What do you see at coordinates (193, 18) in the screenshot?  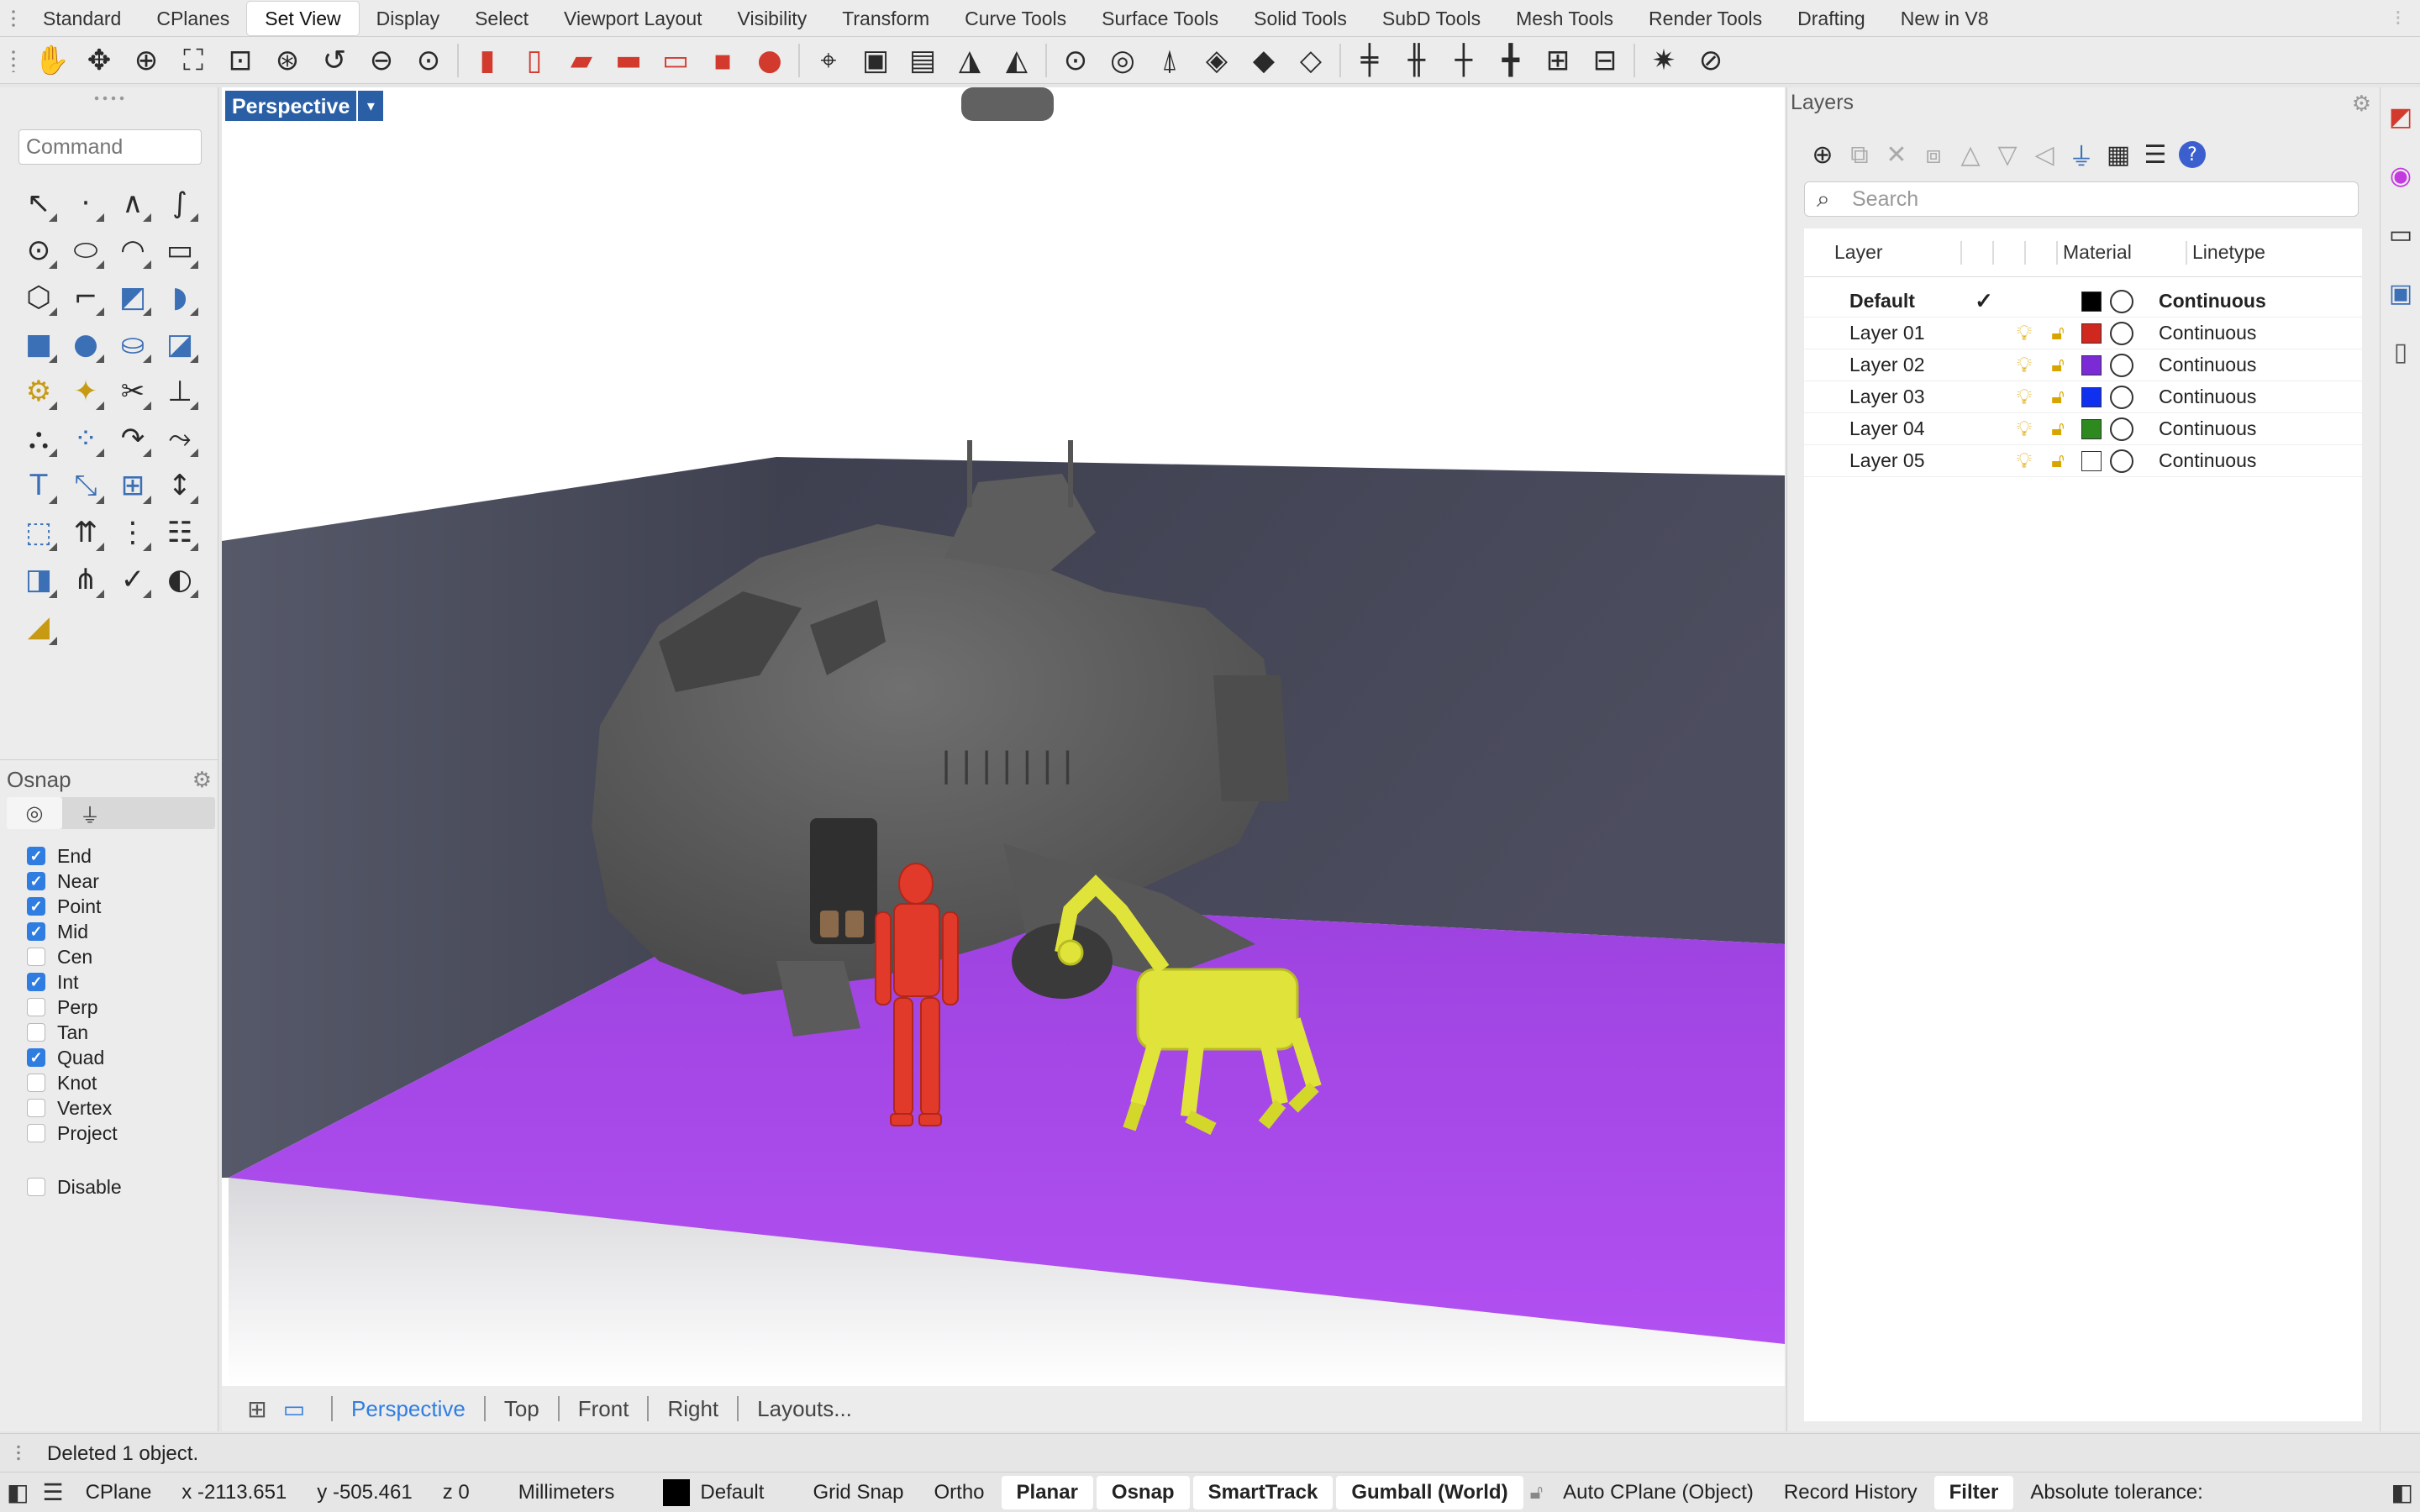 I see `tab-cplanes: CPlanes` at bounding box center [193, 18].